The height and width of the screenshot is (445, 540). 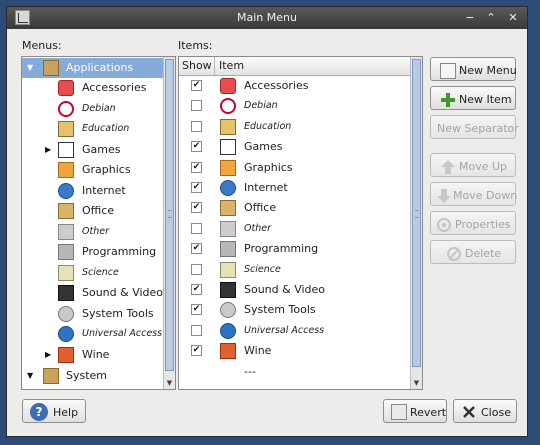 I want to click on tree-item: Sound & Video, so click(x=93, y=293).